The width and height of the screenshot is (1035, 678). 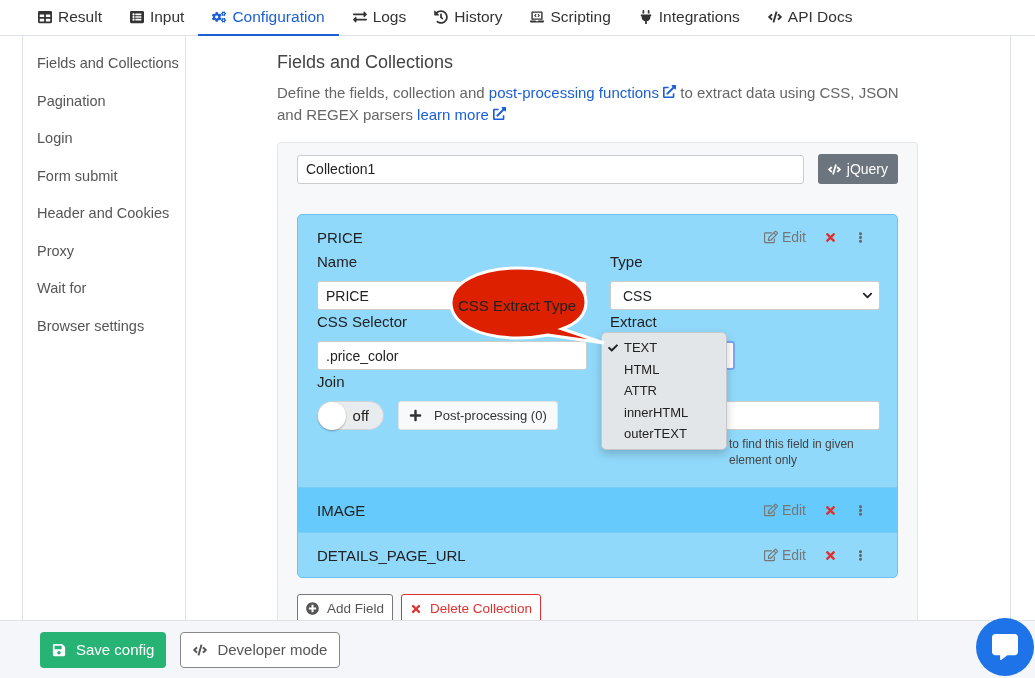 What do you see at coordinates (331, 382) in the screenshot?
I see `field-label: Join` at bounding box center [331, 382].